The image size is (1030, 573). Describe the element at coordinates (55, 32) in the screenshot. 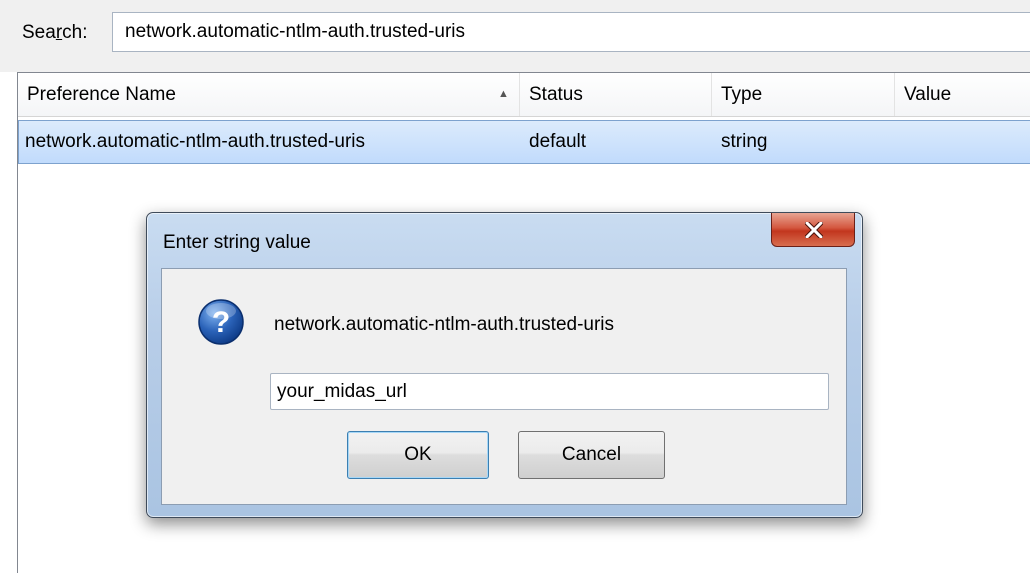

I see `search-label: Search:` at that location.